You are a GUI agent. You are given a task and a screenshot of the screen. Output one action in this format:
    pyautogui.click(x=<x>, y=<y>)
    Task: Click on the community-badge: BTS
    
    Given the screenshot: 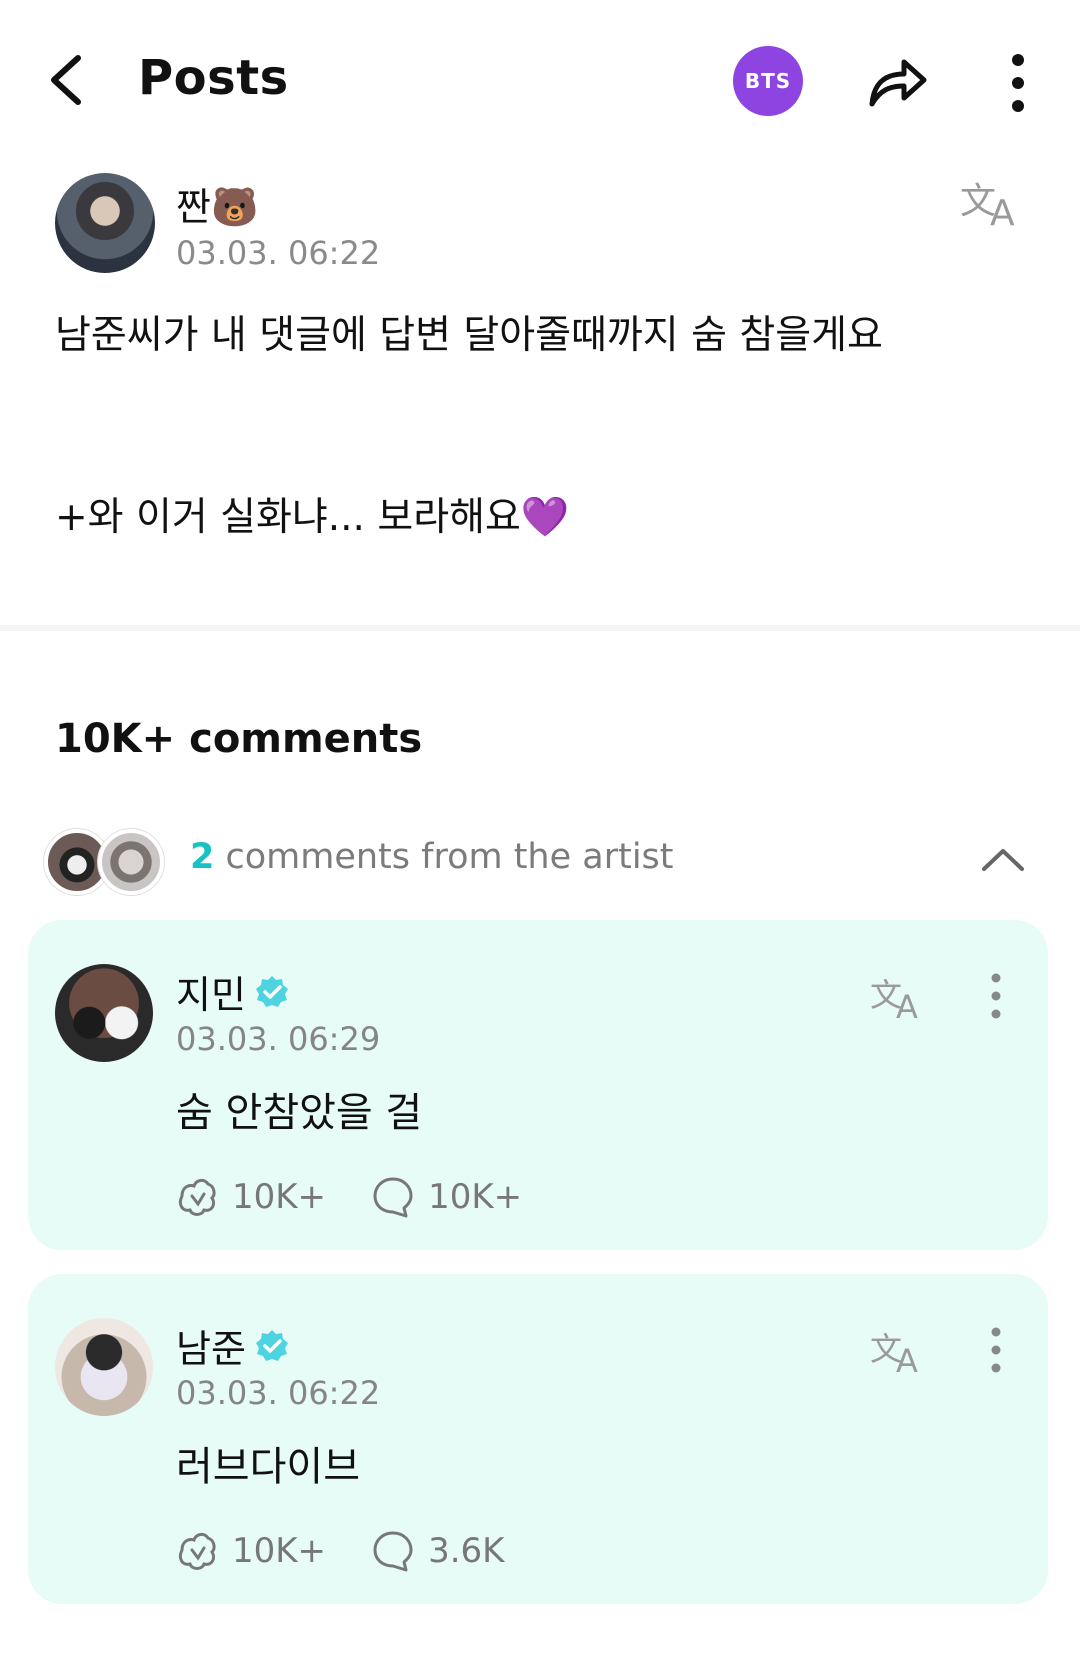 What is the action you would take?
    pyautogui.click(x=768, y=81)
    